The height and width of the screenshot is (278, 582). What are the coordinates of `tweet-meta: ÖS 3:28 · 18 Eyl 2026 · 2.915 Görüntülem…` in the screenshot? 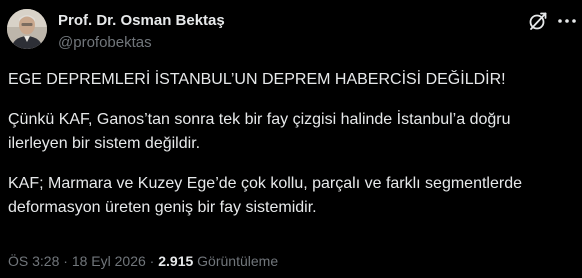 It's located at (143, 261).